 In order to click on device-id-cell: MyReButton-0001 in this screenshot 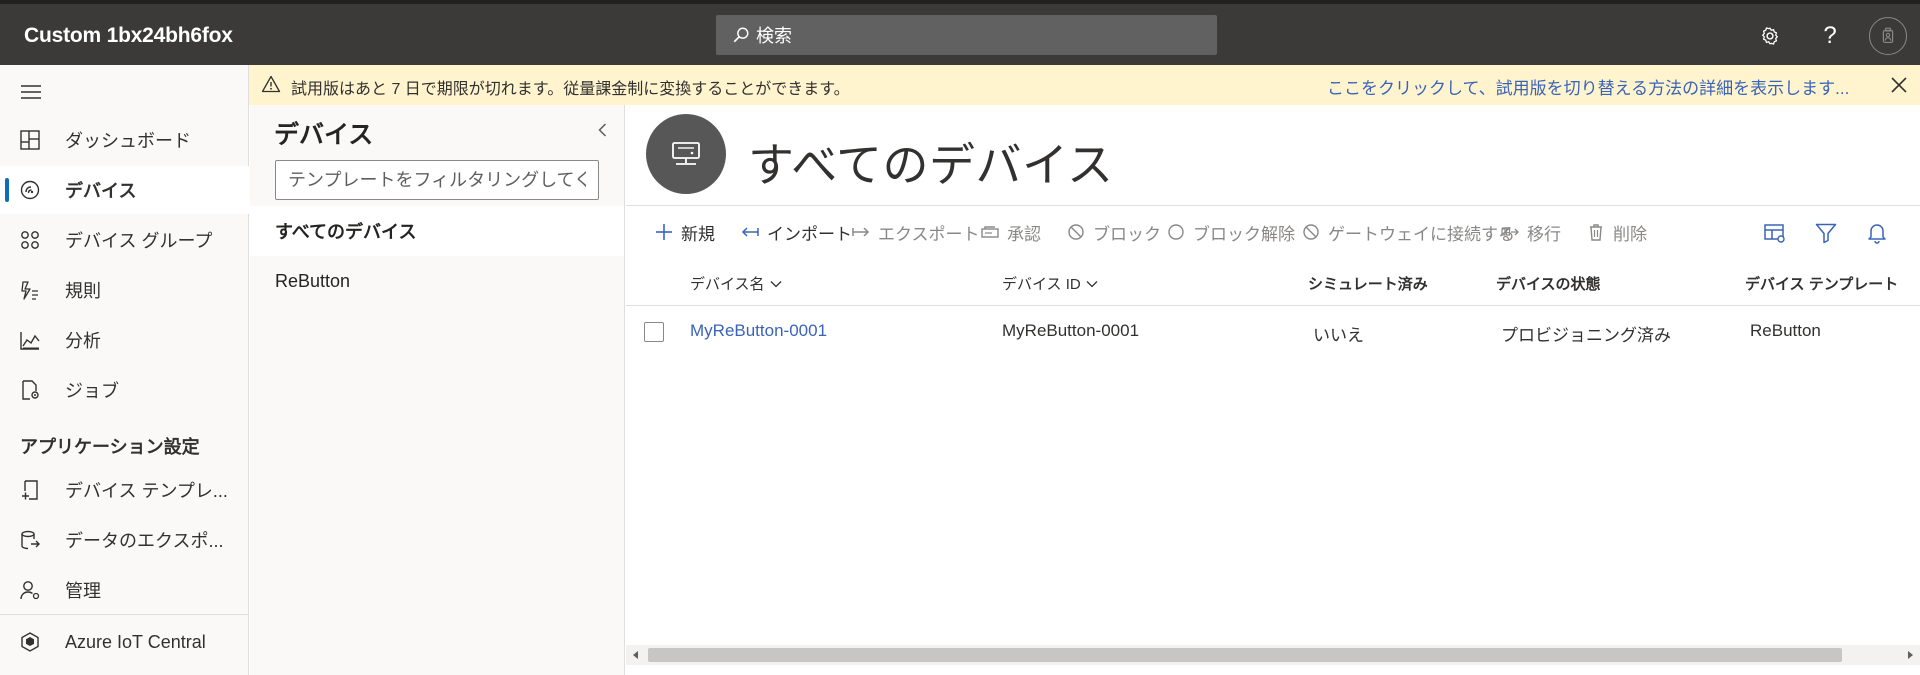, I will do `click(1071, 330)`.